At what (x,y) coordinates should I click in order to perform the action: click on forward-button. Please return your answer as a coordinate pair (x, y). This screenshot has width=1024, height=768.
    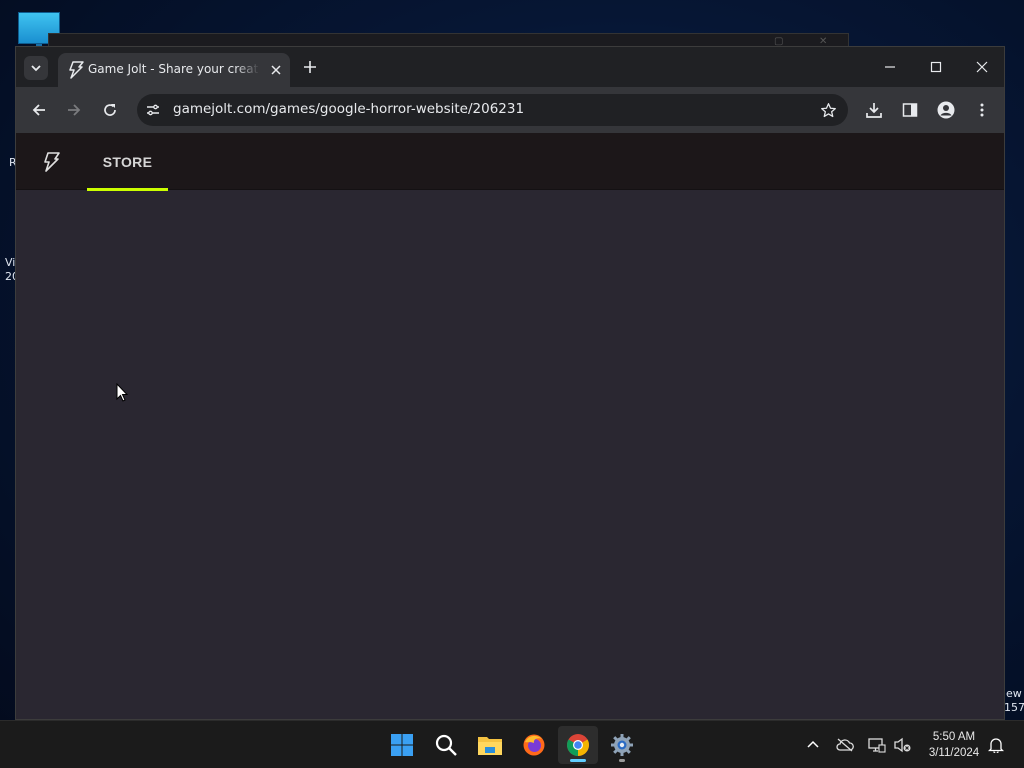
    Looking at the image, I should click on (74, 110).